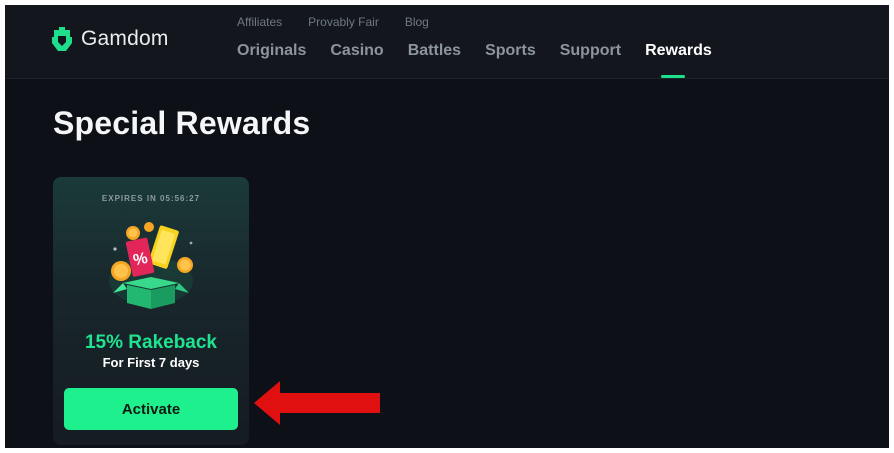 The height and width of the screenshot is (453, 894). What do you see at coordinates (343, 22) in the screenshot?
I see `subnav-provably-fair: Provably Fair` at bounding box center [343, 22].